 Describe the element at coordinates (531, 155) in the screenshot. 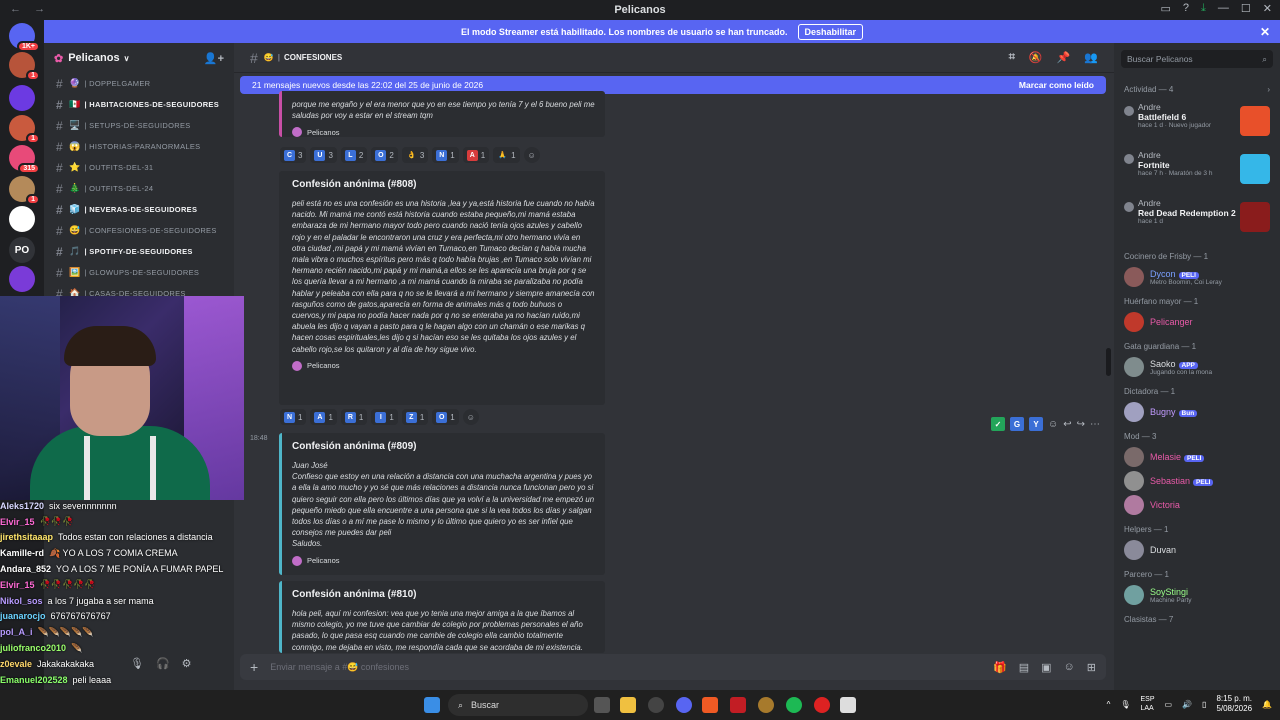

I see `add-reaction-button: ☺` at that location.